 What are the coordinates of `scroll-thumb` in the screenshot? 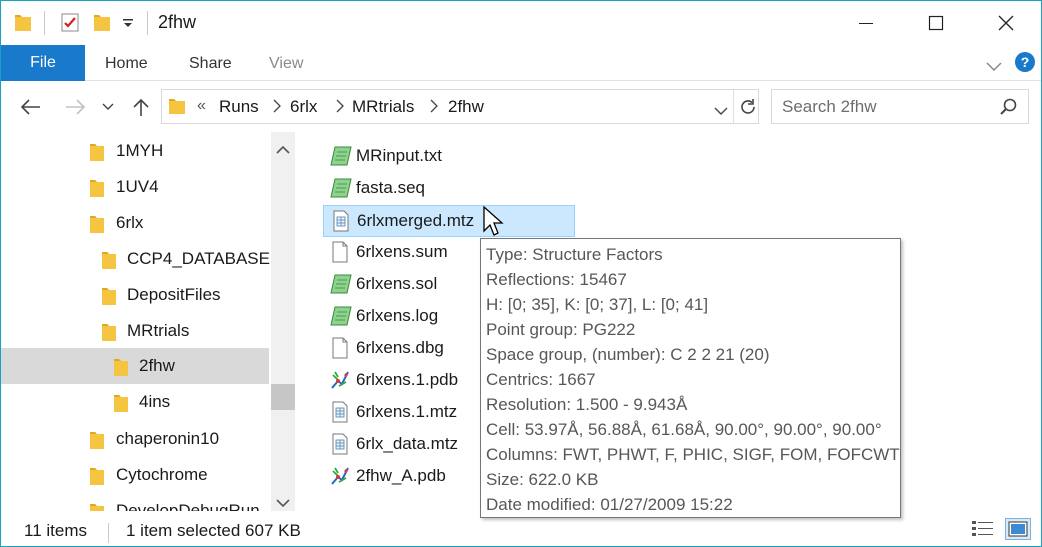 It's located at (283, 397).